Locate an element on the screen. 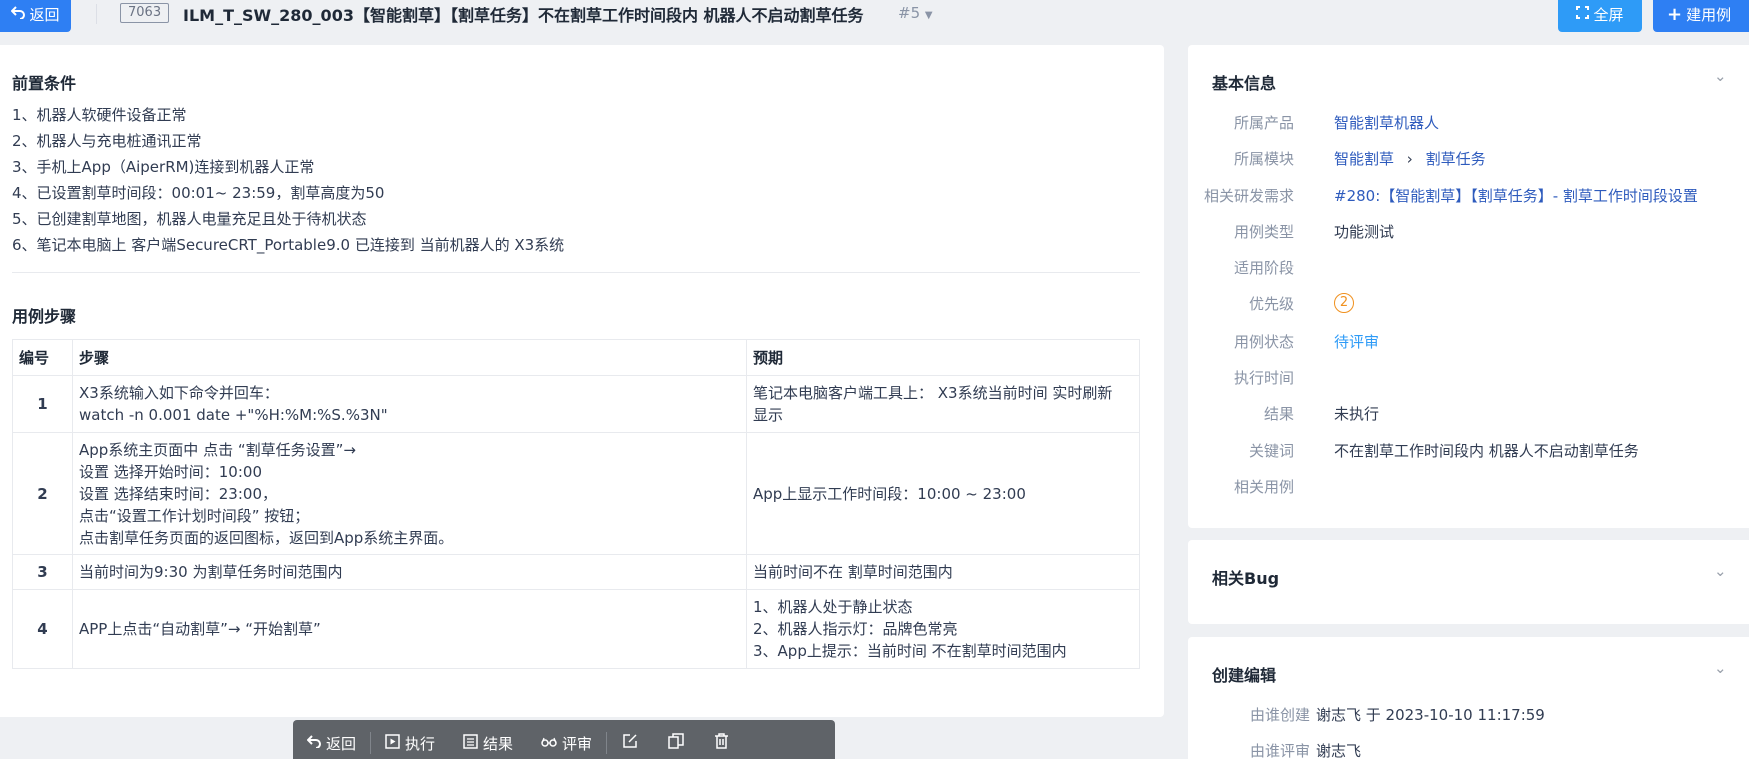 Image resolution: width=1749 pixels, height=759 pixels. expect-cell: 当前时间不在 割草时间范围内 is located at coordinates (943, 572).